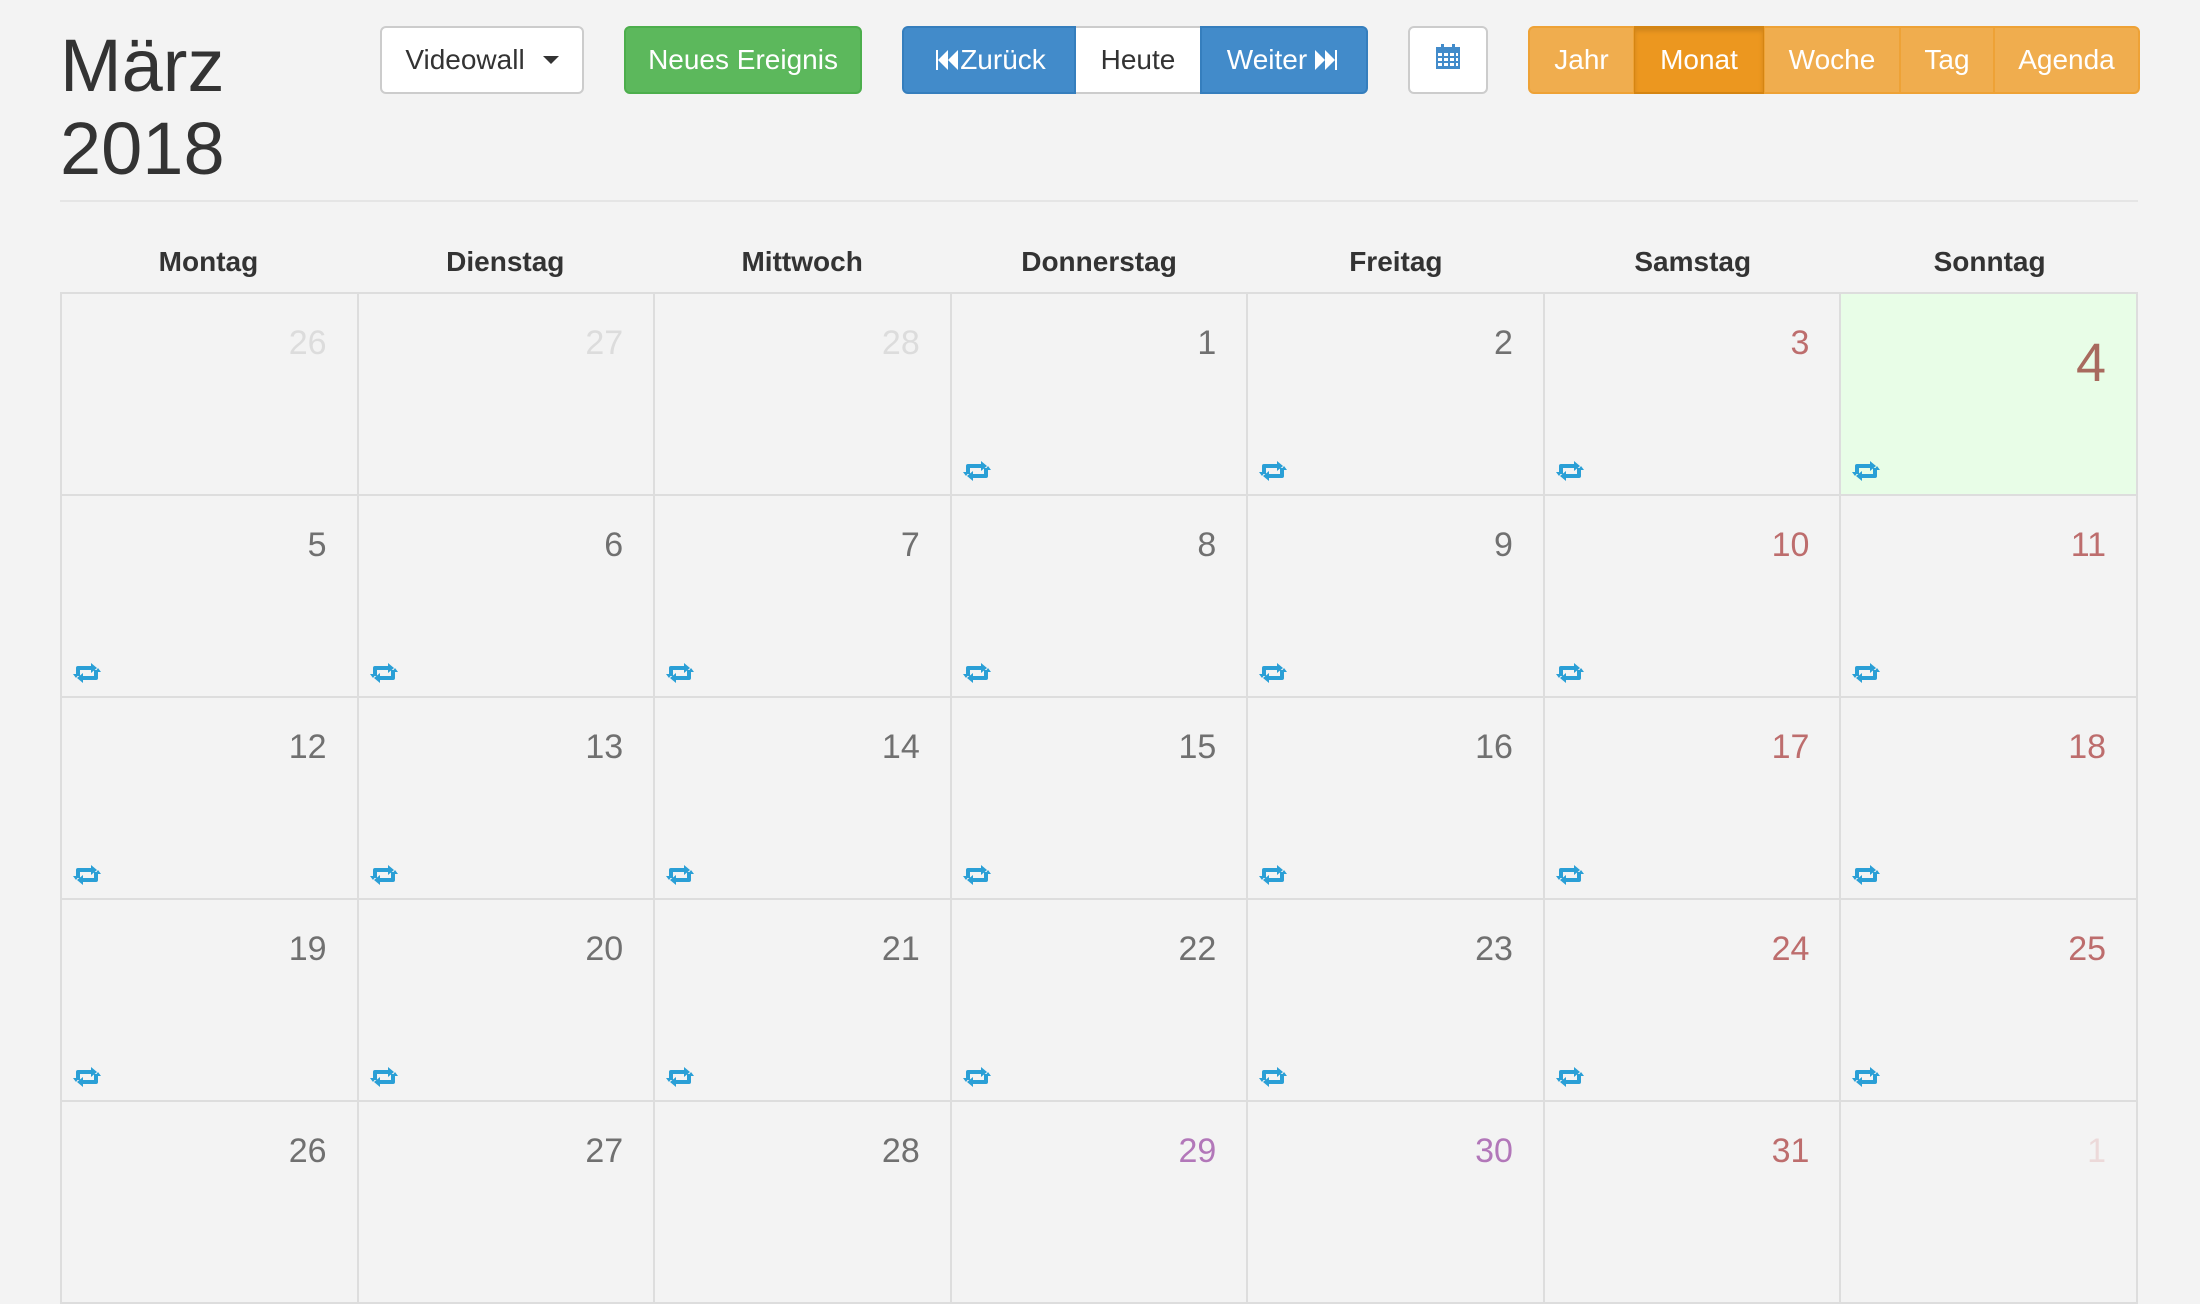 The height and width of the screenshot is (1304, 2200). What do you see at coordinates (210, 799) in the screenshot?
I see `day-cell: 12` at bounding box center [210, 799].